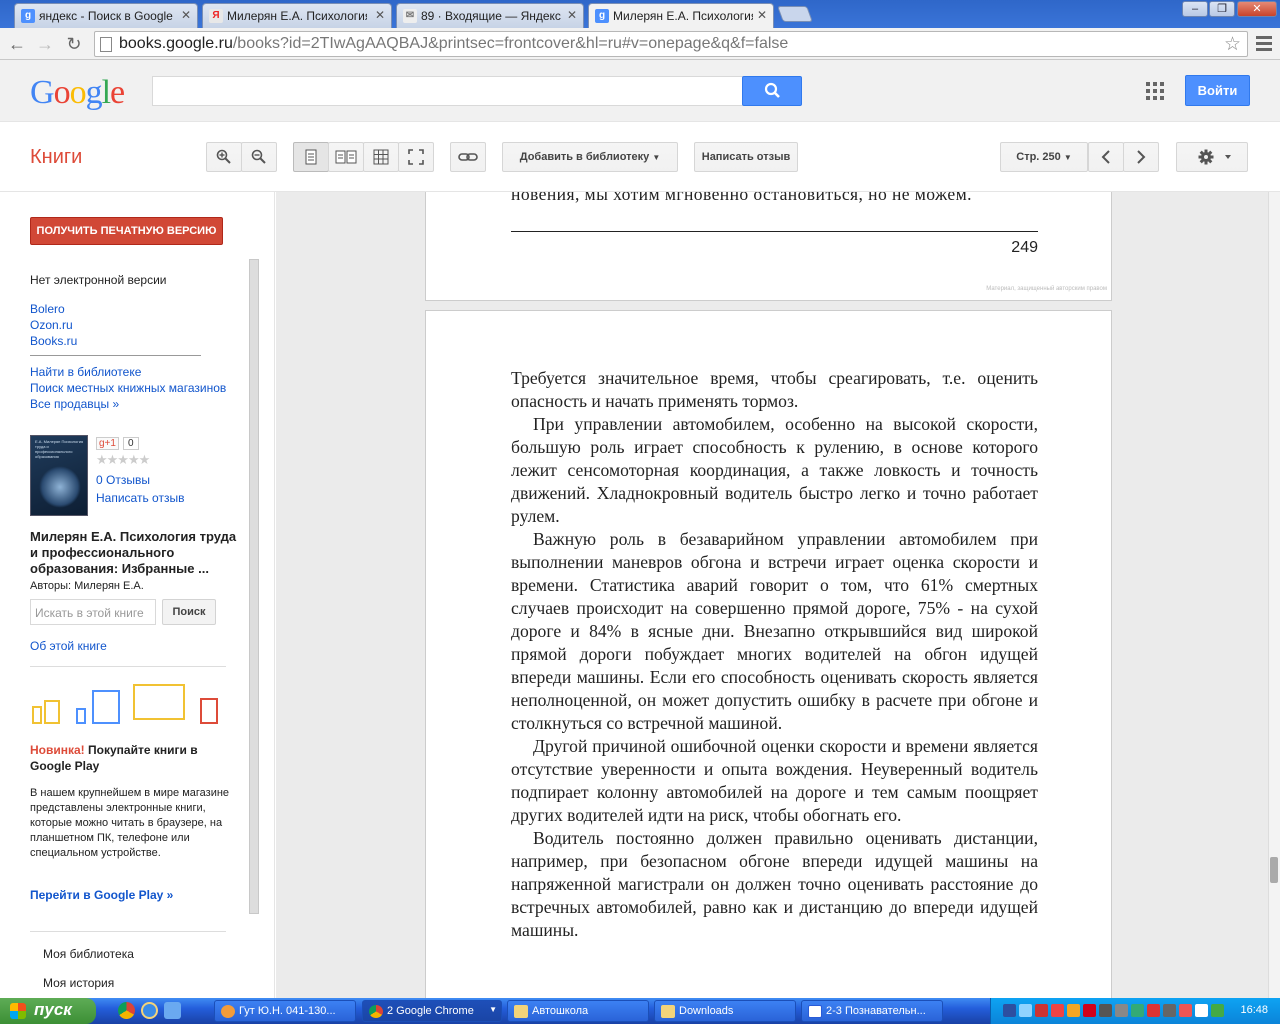 Image resolution: width=1280 pixels, height=1024 pixels. Describe the element at coordinates (101, 895) in the screenshot. I see `google-play-link: Перейти в Google Play »` at that location.